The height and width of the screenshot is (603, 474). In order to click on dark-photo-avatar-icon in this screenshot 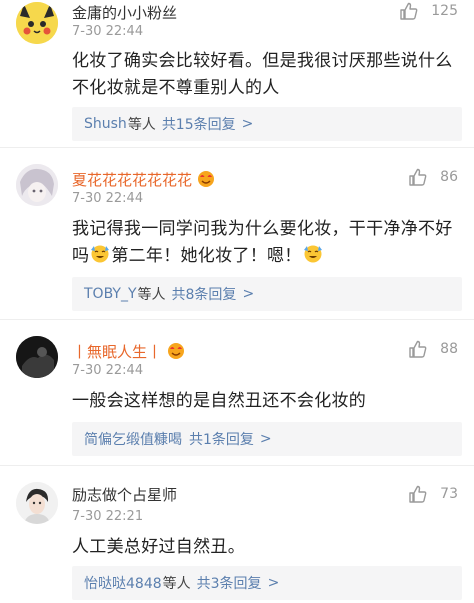, I will do `click(37, 357)`.